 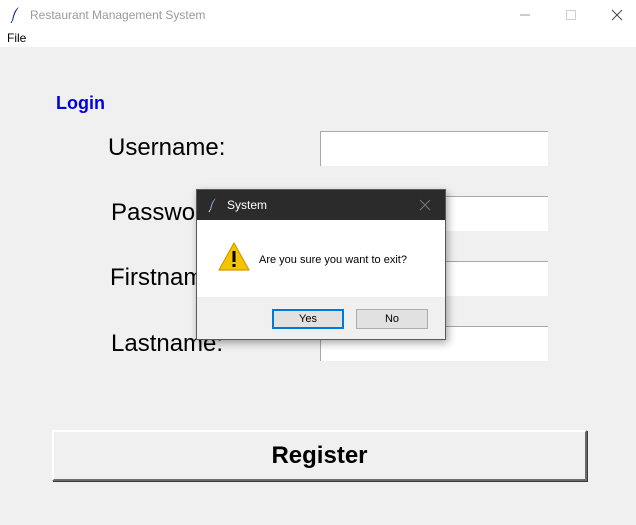 What do you see at coordinates (321, 205) in the screenshot?
I see `dialog-titlebar: System` at bounding box center [321, 205].